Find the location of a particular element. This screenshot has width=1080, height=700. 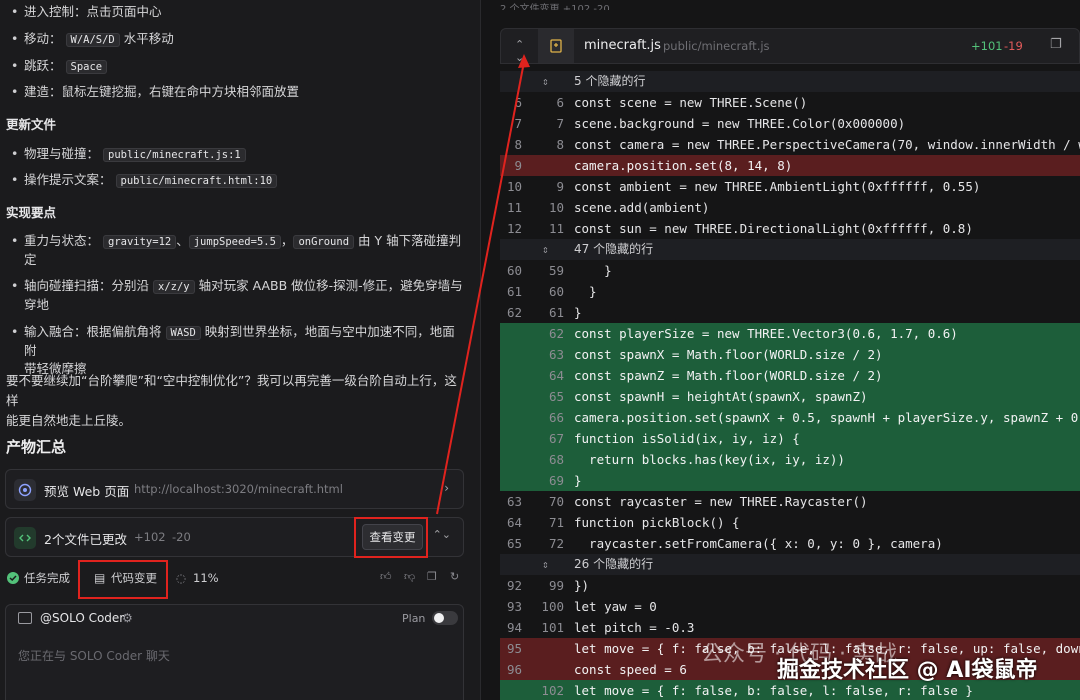

thumbs-down-icon: 👎︎ is located at coordinates (411, 577).